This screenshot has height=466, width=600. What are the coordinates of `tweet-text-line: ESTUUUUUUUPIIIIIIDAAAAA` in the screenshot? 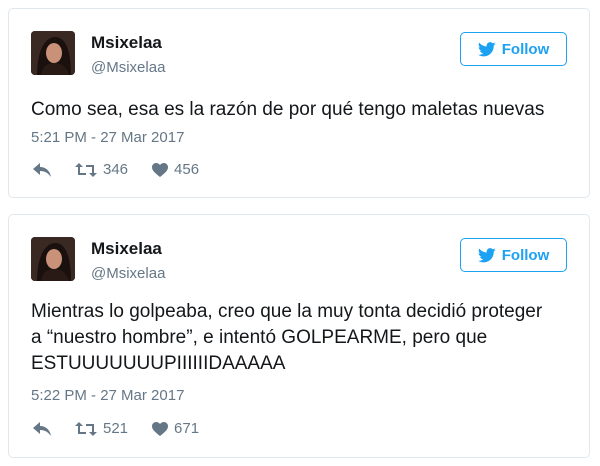 It's located at (158, 363).